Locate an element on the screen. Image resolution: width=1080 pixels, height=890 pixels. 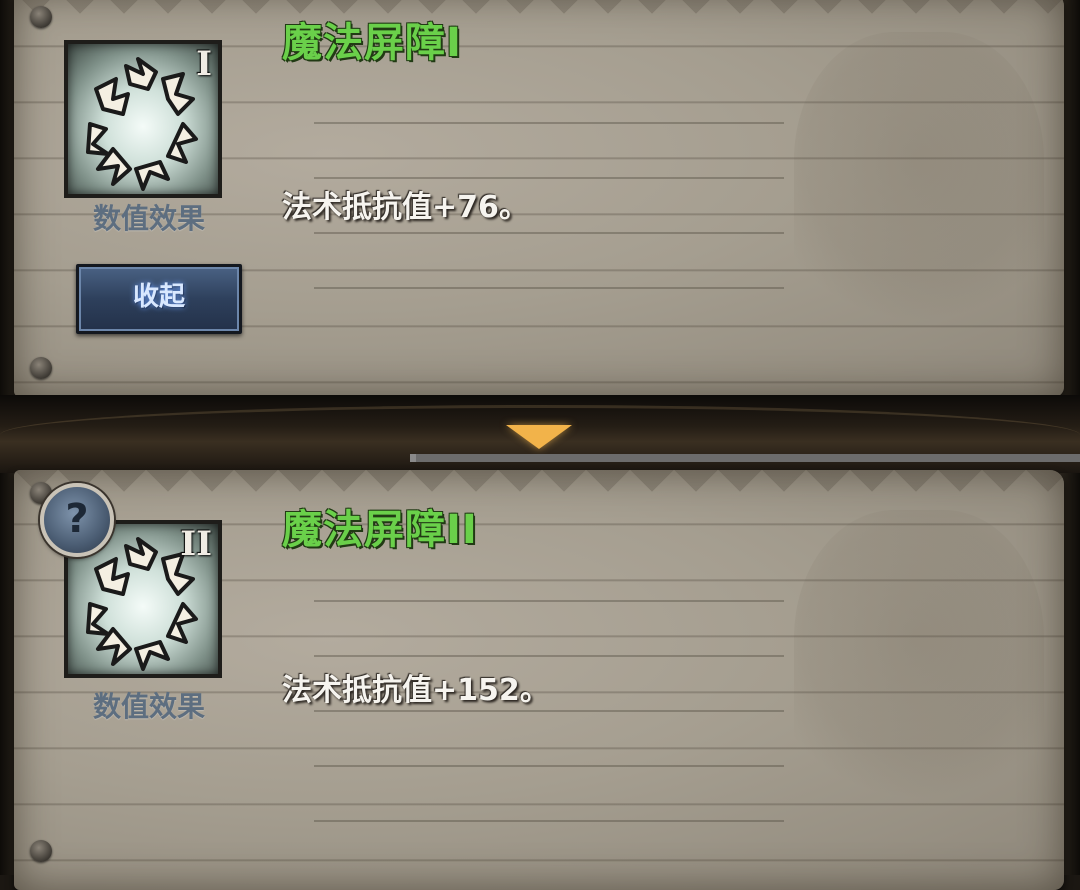
tier-numeral: II is located at coordinates (196, 544).